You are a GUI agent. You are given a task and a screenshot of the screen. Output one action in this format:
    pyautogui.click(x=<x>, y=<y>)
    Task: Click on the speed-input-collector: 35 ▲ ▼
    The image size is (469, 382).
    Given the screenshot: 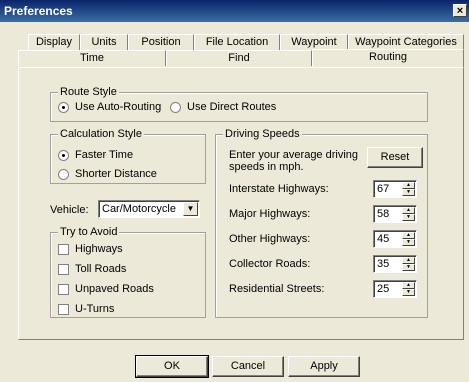 What is the action you would take?
    pyautogui.click(x=395, y=264)
    